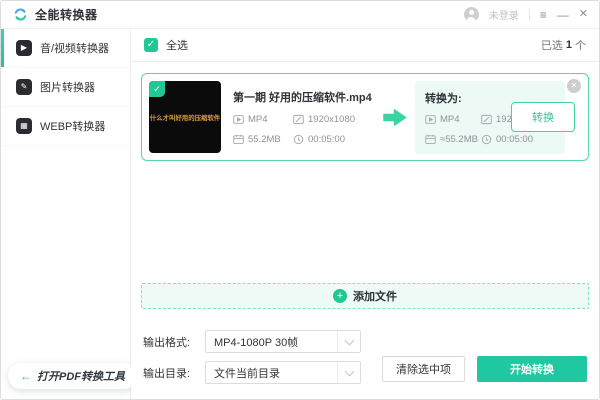 The image size is (600, 400). What do you see at coordinates (24, 126) in the screenshot?
I see `webp-converter-icon: ▦` at bounding box center [24, 126].